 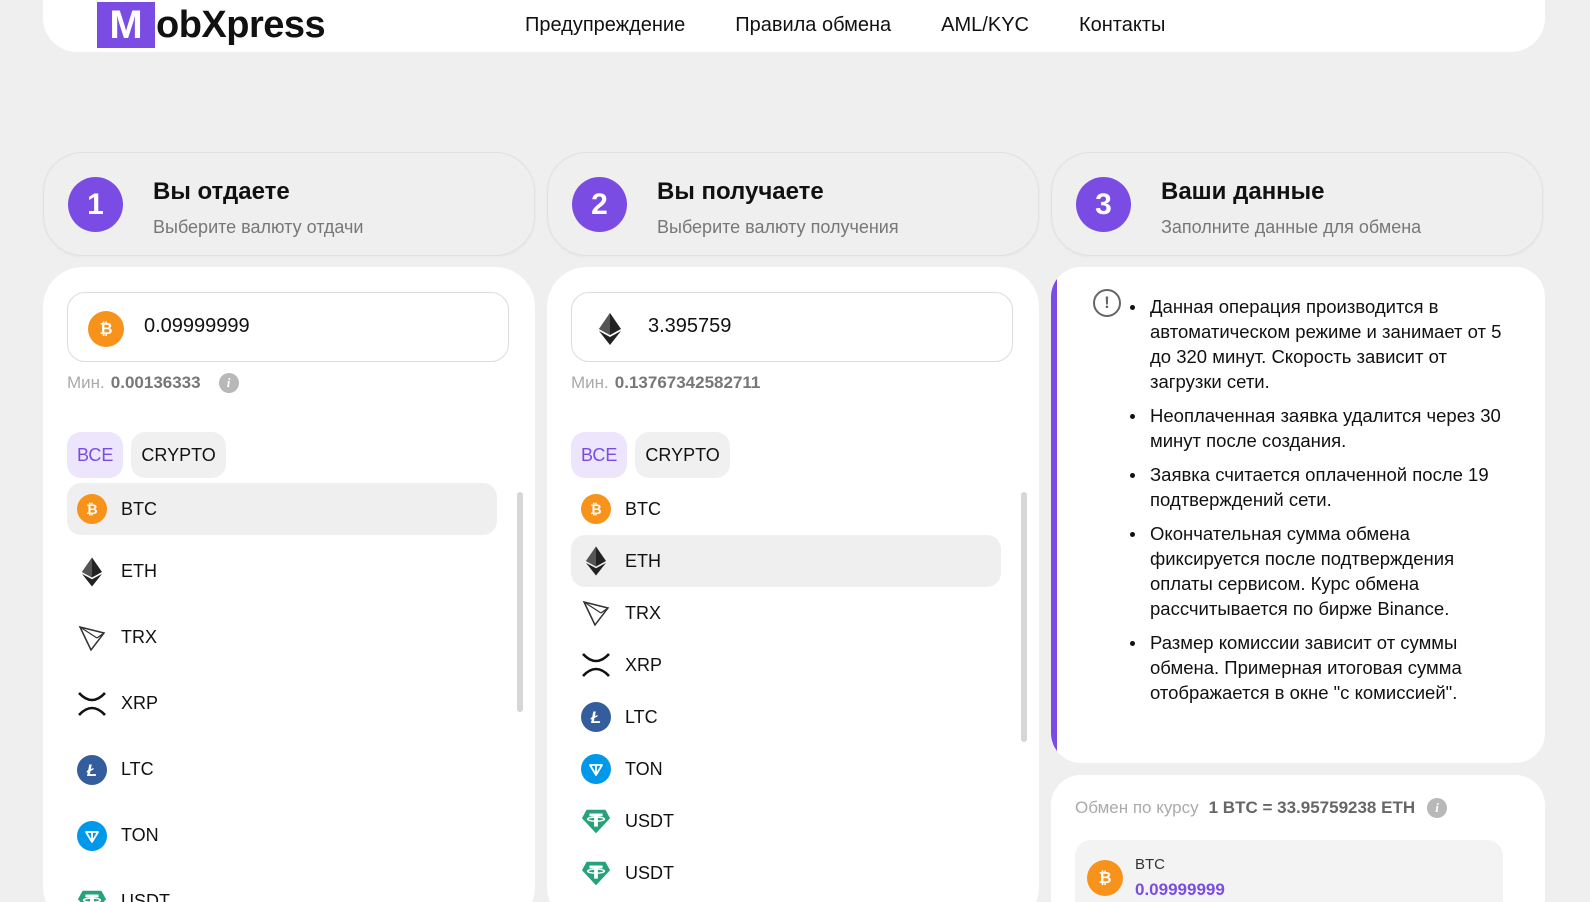 I want to click on nav-exchange-rules: Правила обмена, so click(x=813, y=25).